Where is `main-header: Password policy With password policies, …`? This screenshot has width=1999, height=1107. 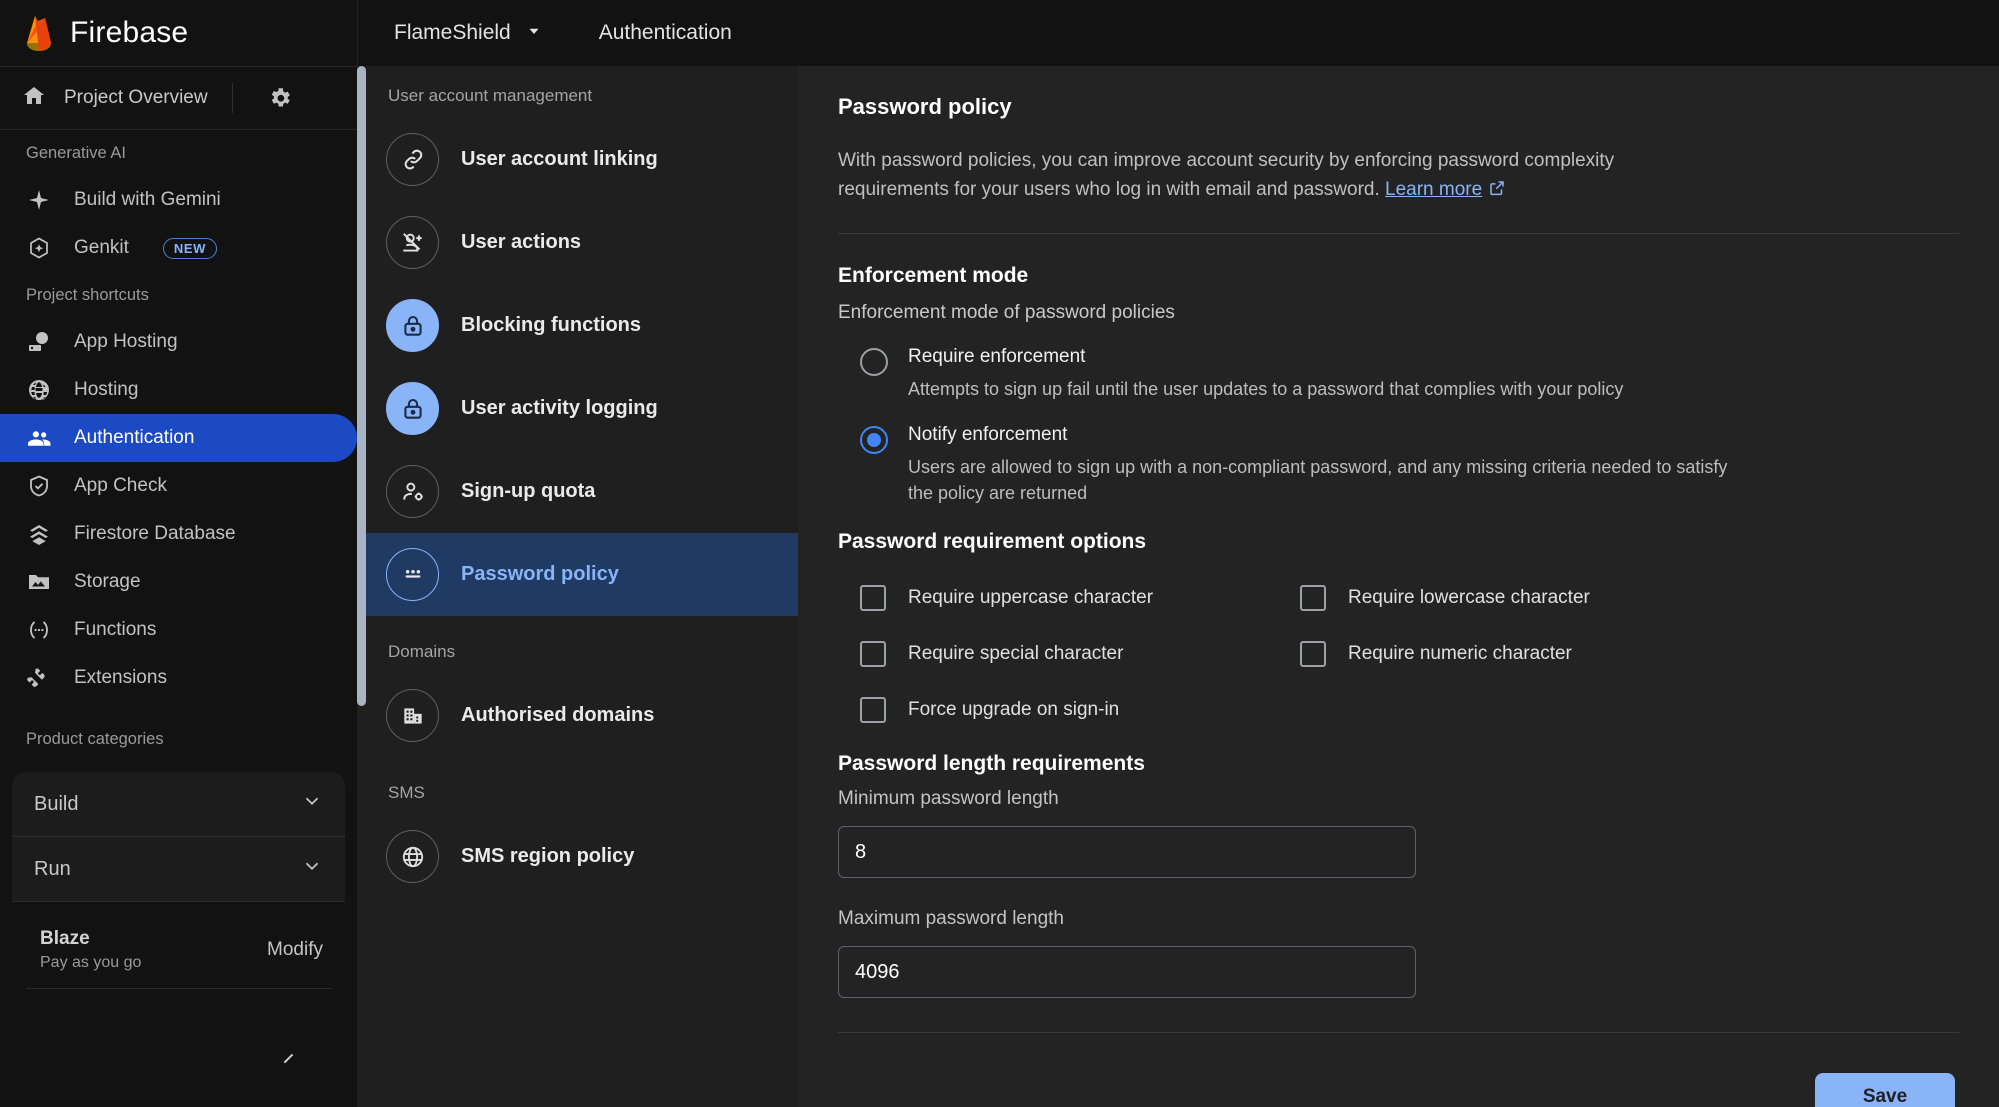 main-header: Password policy With password policies, … is located at coordinates (1398, 150).